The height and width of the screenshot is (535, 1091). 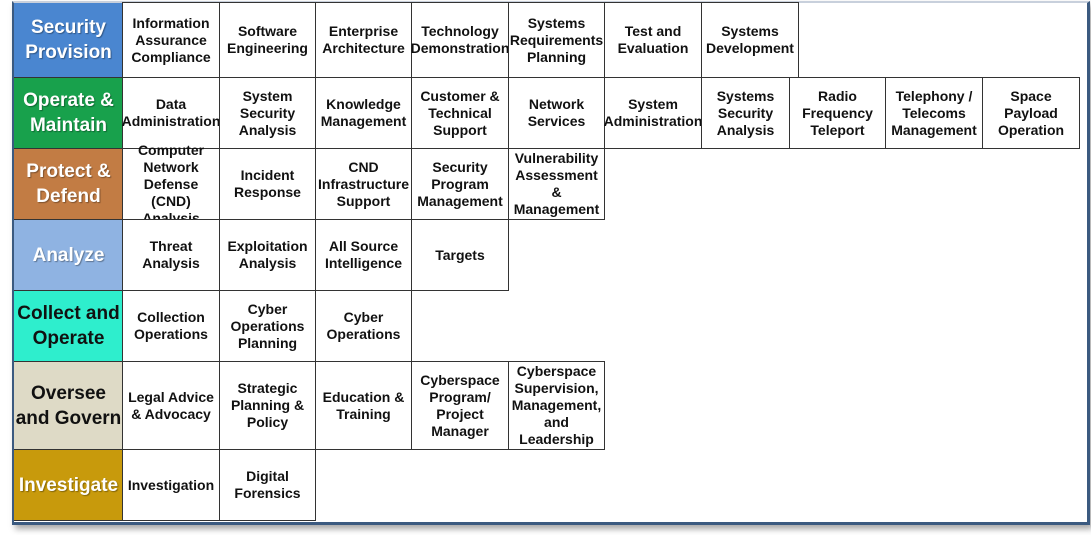 What do you see at coordinates (653, 113) in the screenshot?
I see `work-role-cell: System Administration` at bounding box center [653, 113].